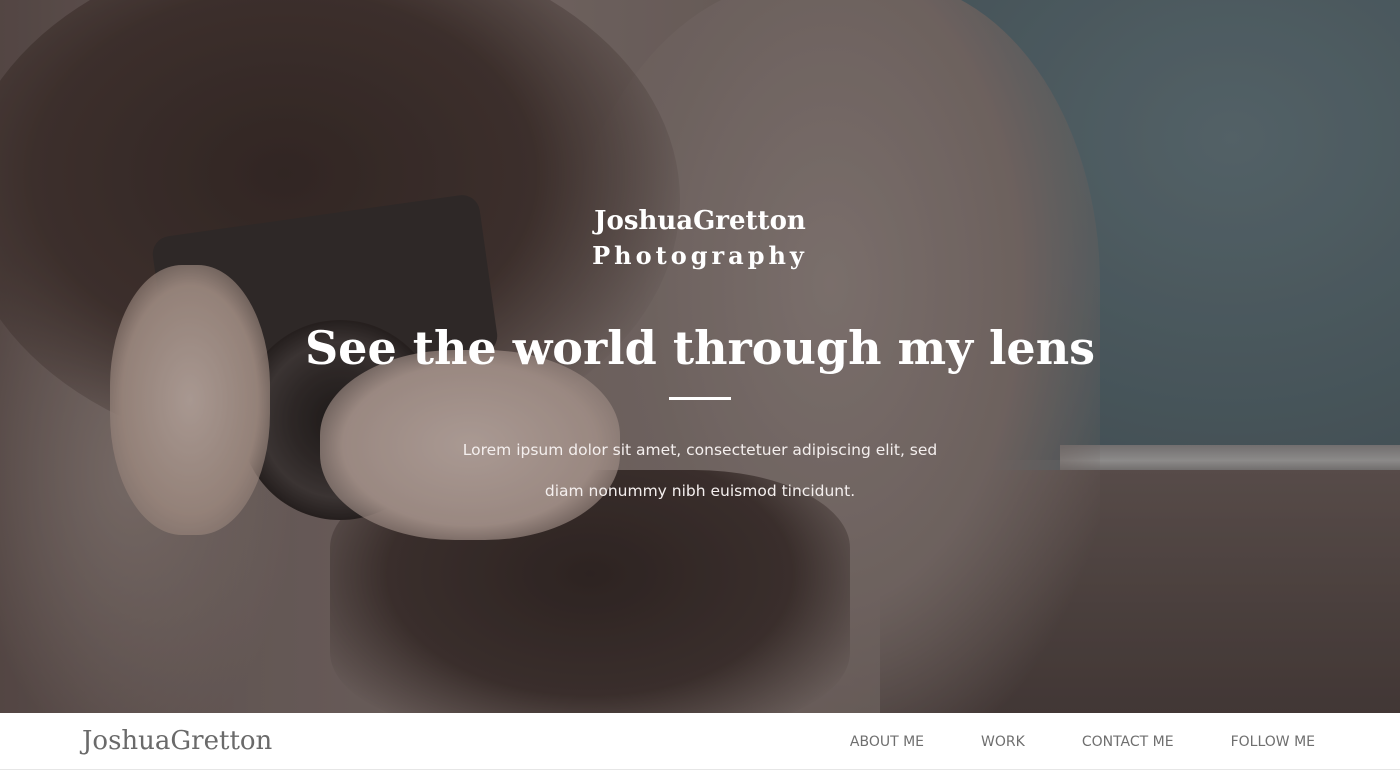 The height and width of the screenshot is (770, 1400). What do you see at coordinates (887, 742) in the screenshot?
I see `nav-link-about-me: ABOUT ME` at bounding box center [887, 742].